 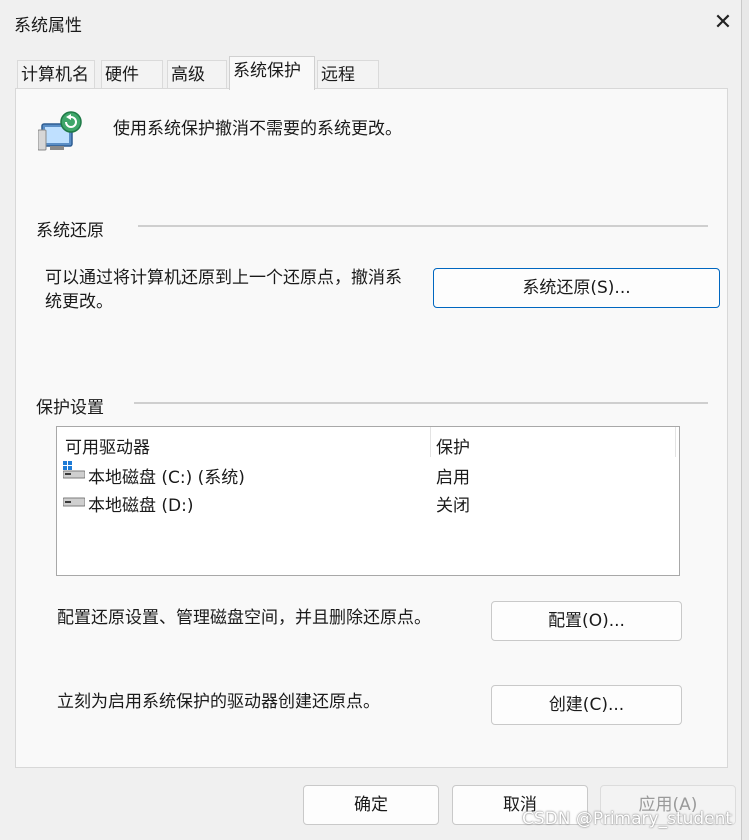 What do you see at coordinates (74, 472) in the screenshot?
I see `system-drive-icon` at bounding box center [74, 472].